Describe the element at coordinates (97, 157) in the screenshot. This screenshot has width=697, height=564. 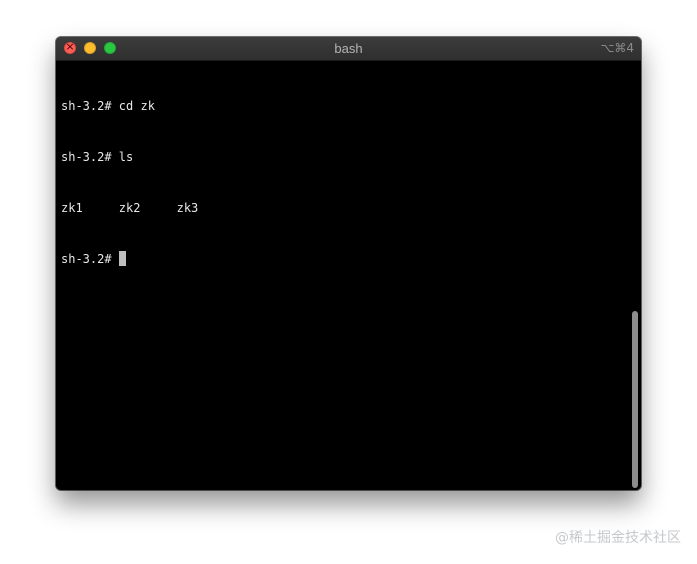
I see `terminal-line: sh-3.2# ls` at that location.